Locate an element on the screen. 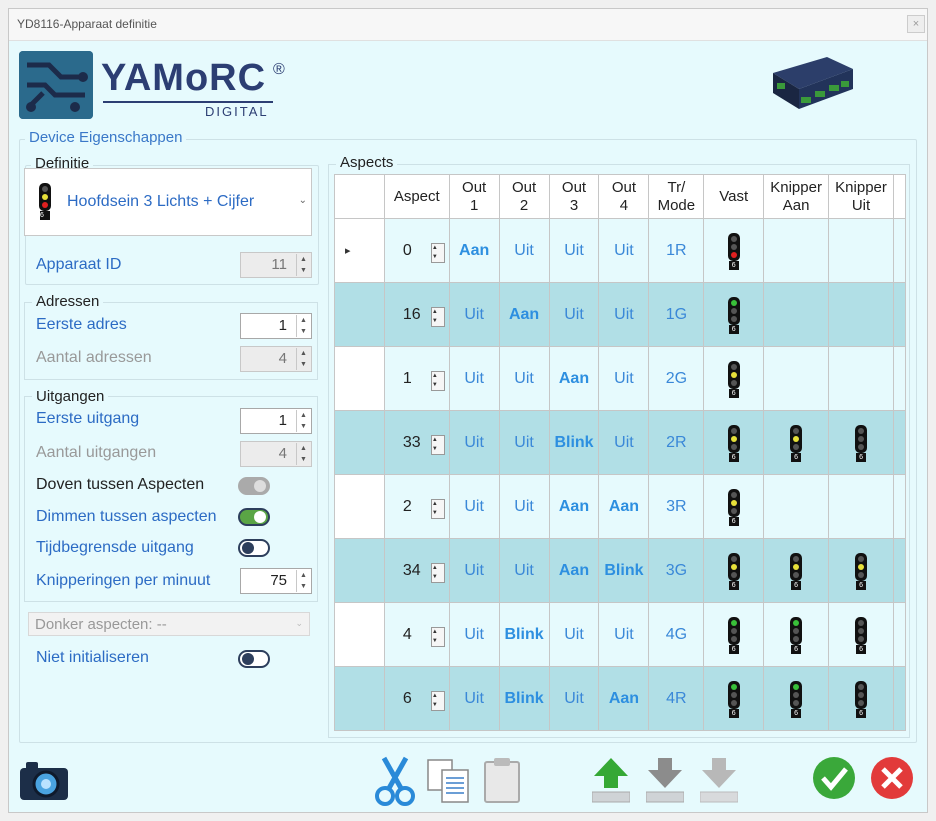 The height and width of the screenshot is (821, 936). header-out2: Out 2 is located at coordinates (524, 196).